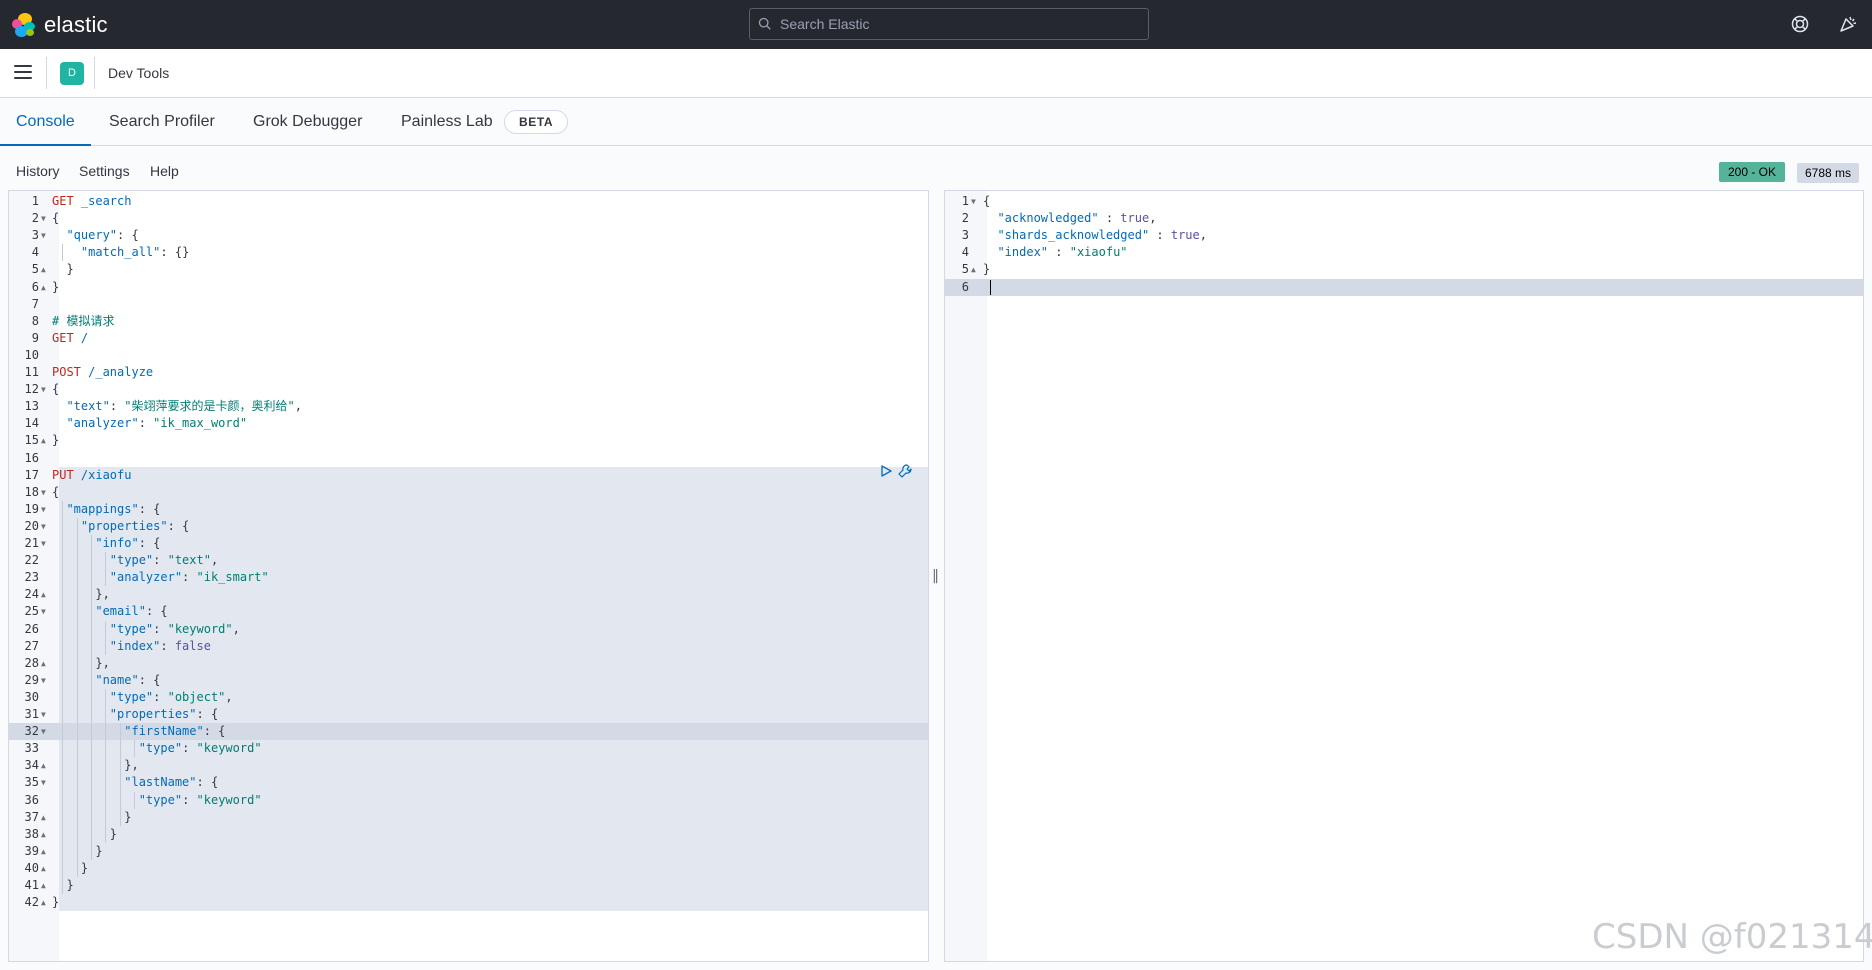  Describe the element at coordinates (31, 474) in the screenshot. I see `line-number: 17` at that location.